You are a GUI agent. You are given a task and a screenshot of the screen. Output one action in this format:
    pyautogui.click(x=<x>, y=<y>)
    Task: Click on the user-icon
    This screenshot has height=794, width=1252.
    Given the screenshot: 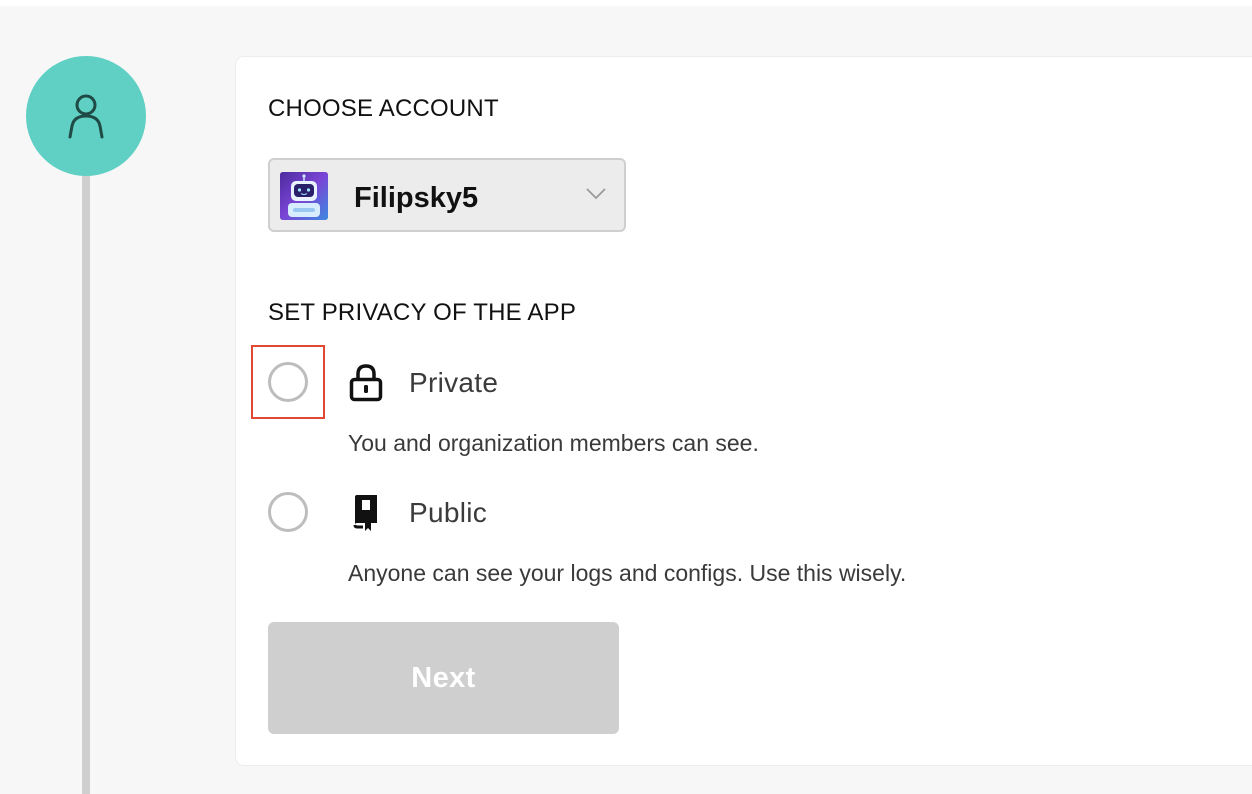 What is the action you would take?
    pyautogui.click(x=86, y=116)
    